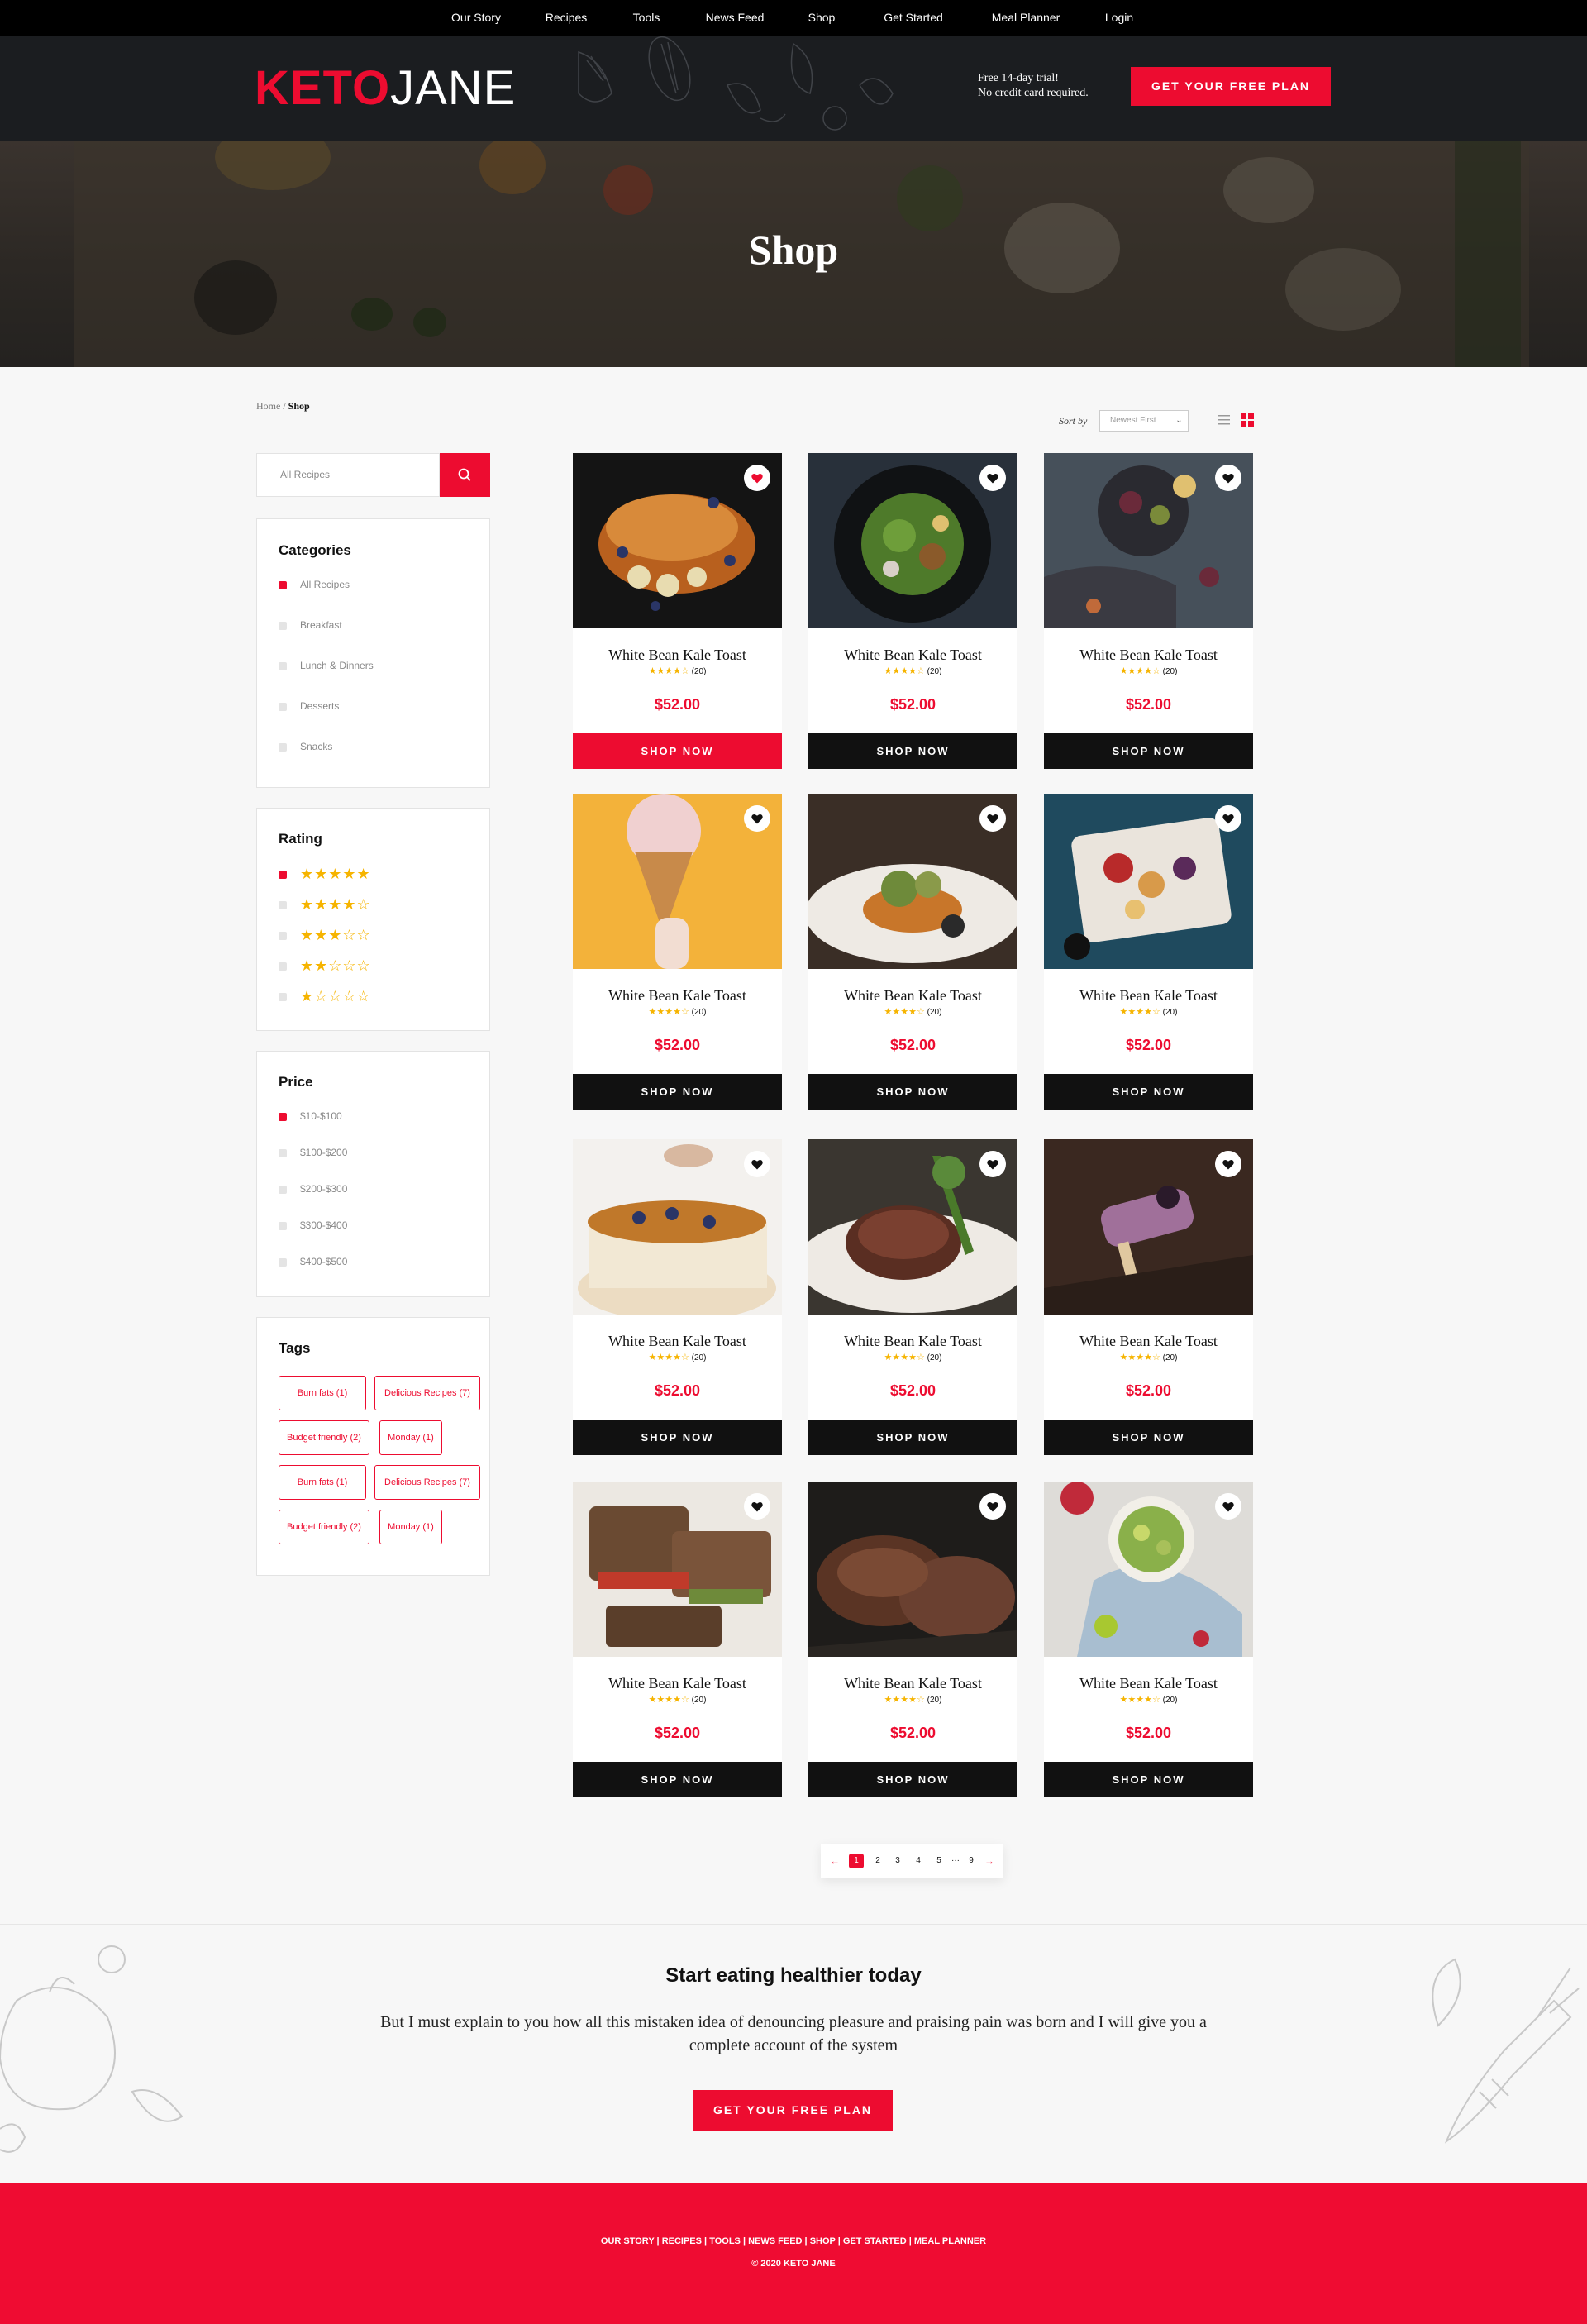  I want to click on next-page-arrow-icon: →, so click(990, 1861).